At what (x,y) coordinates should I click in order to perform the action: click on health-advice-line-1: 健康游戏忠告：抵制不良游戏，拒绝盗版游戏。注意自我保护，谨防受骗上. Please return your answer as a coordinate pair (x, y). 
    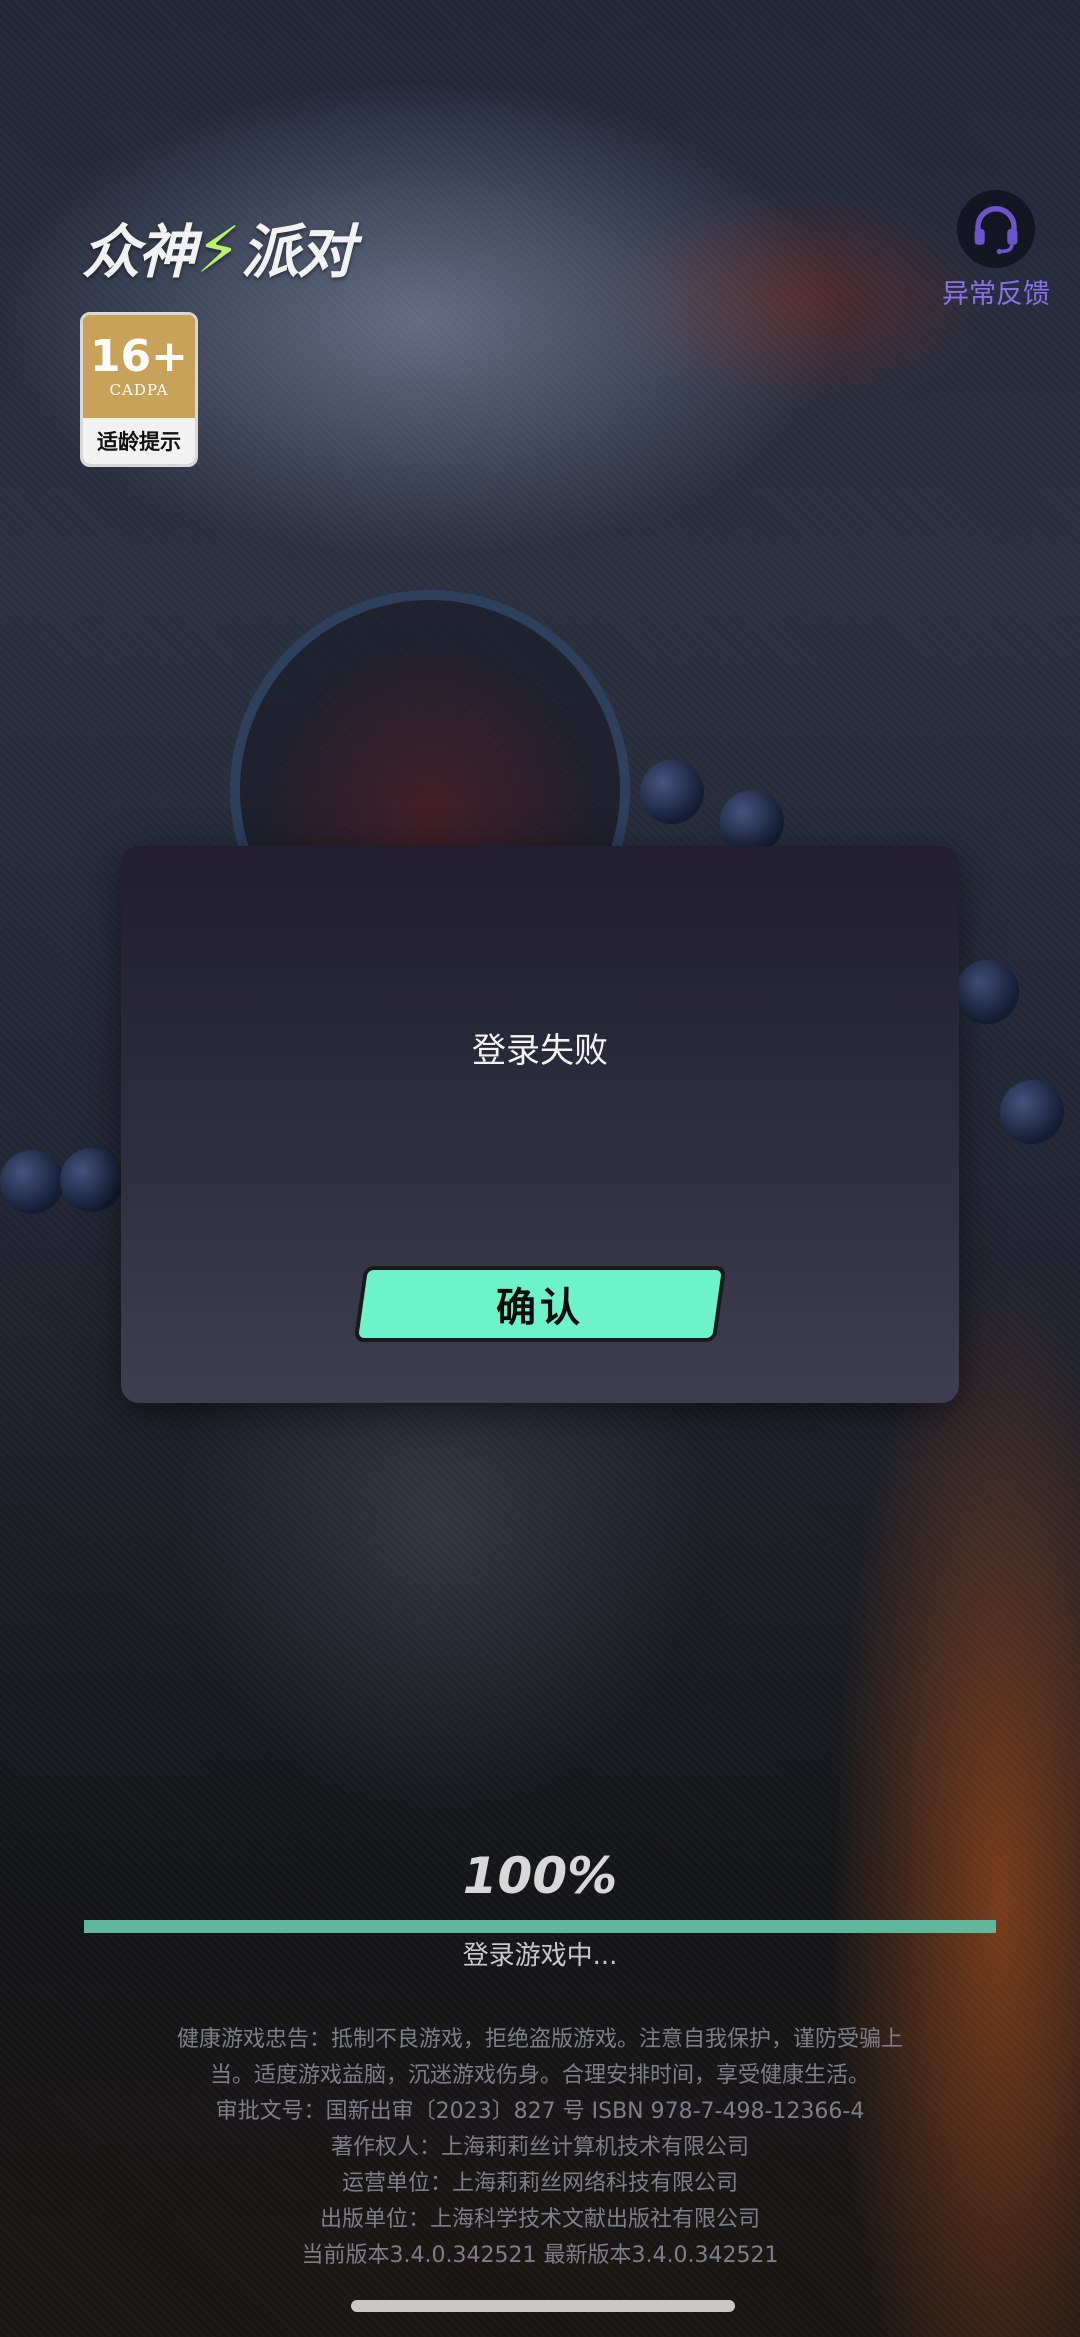
    Looking at the image, I should click on (539, 2039).